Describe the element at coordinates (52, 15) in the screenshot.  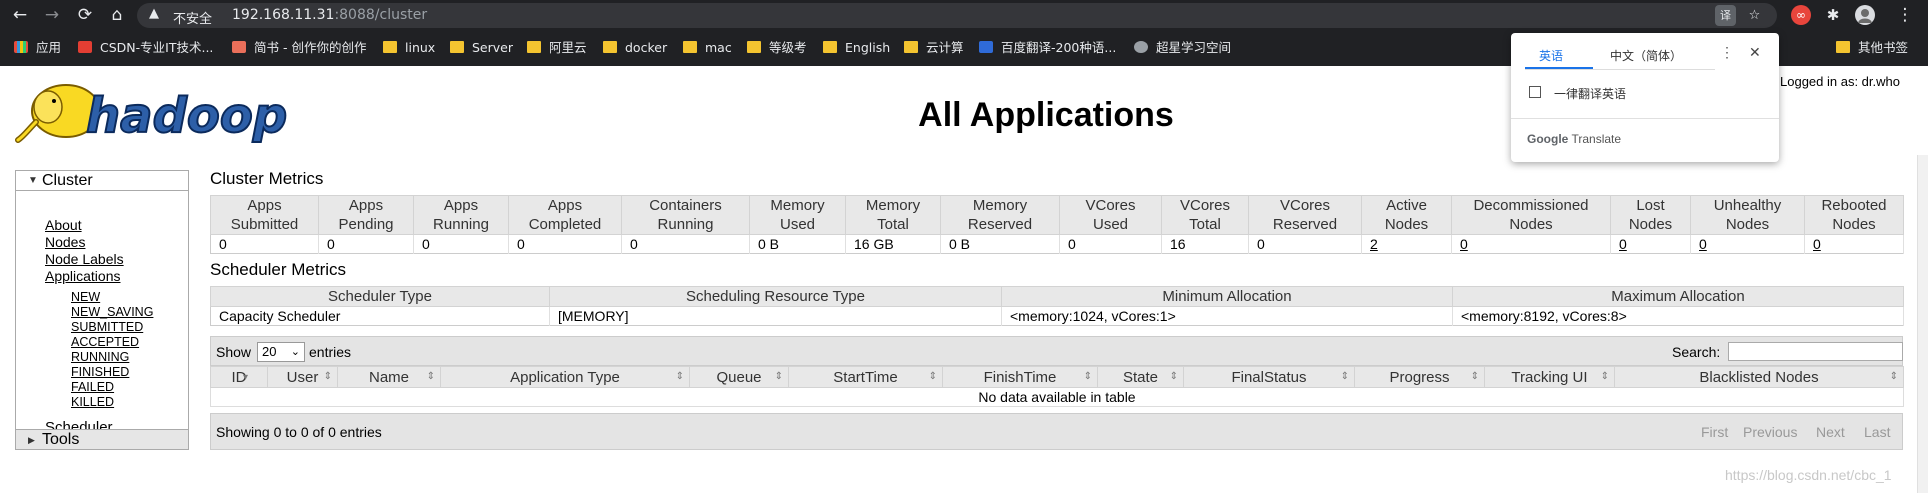
I see `forward-arrow-icon: →` at that location.